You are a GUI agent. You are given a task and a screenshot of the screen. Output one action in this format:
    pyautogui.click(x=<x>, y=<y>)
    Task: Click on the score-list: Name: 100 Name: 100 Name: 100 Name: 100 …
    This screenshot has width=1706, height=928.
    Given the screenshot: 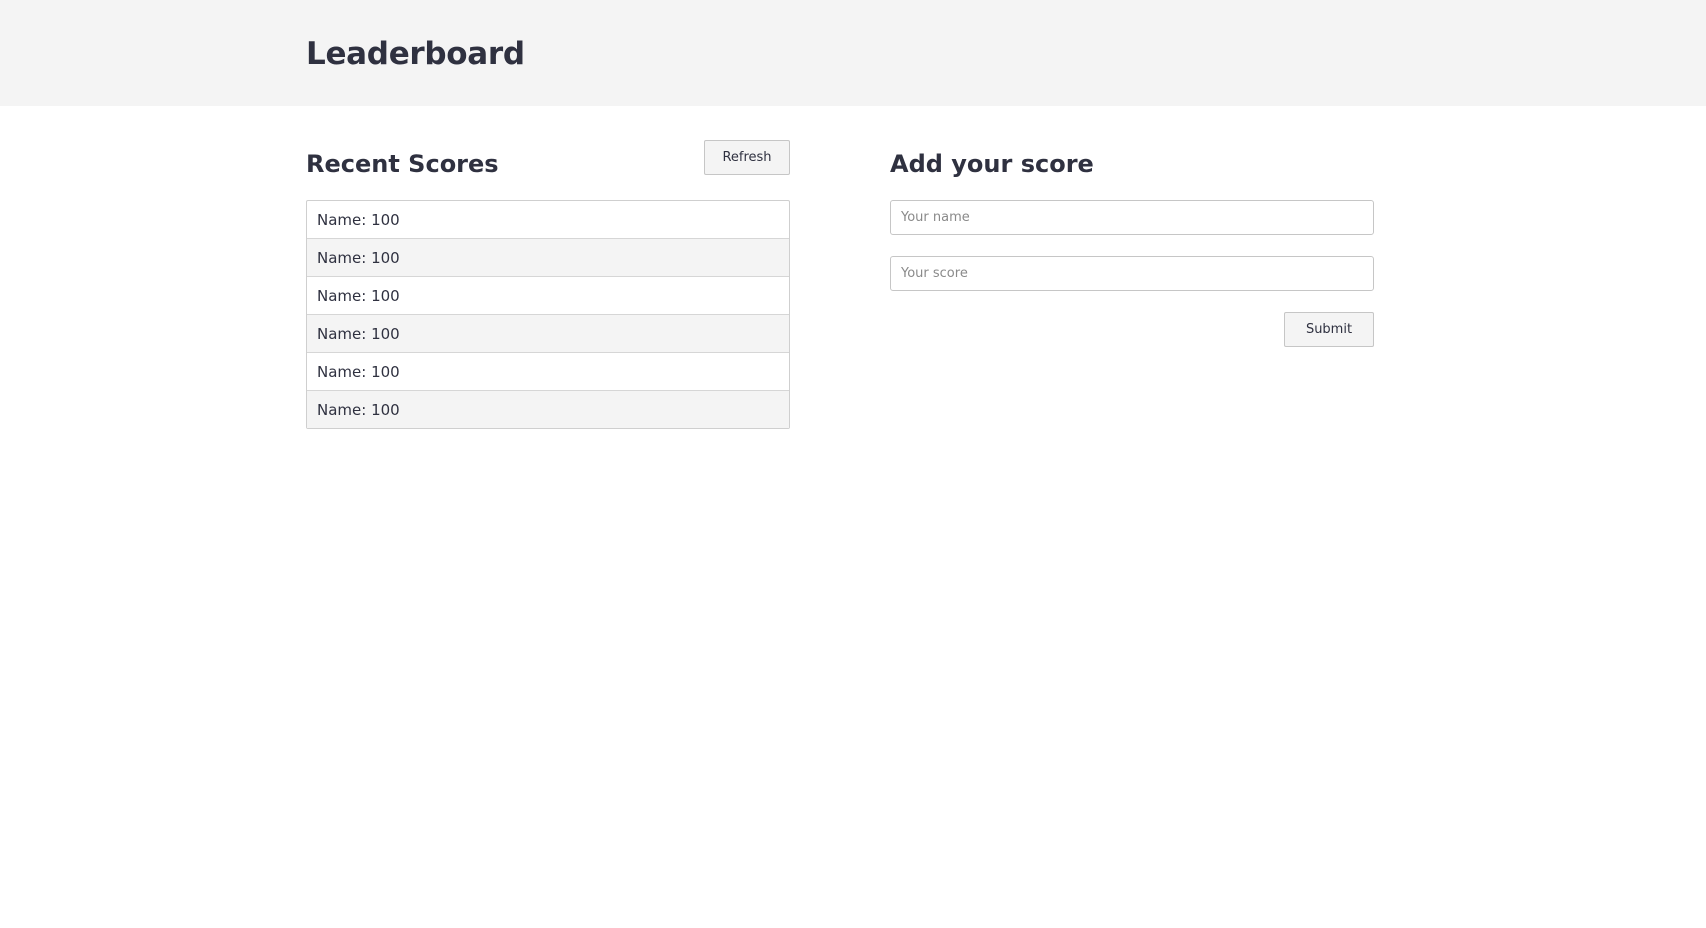 What is the action you would take?
    pyautogui.click(x=548, y=314)
    